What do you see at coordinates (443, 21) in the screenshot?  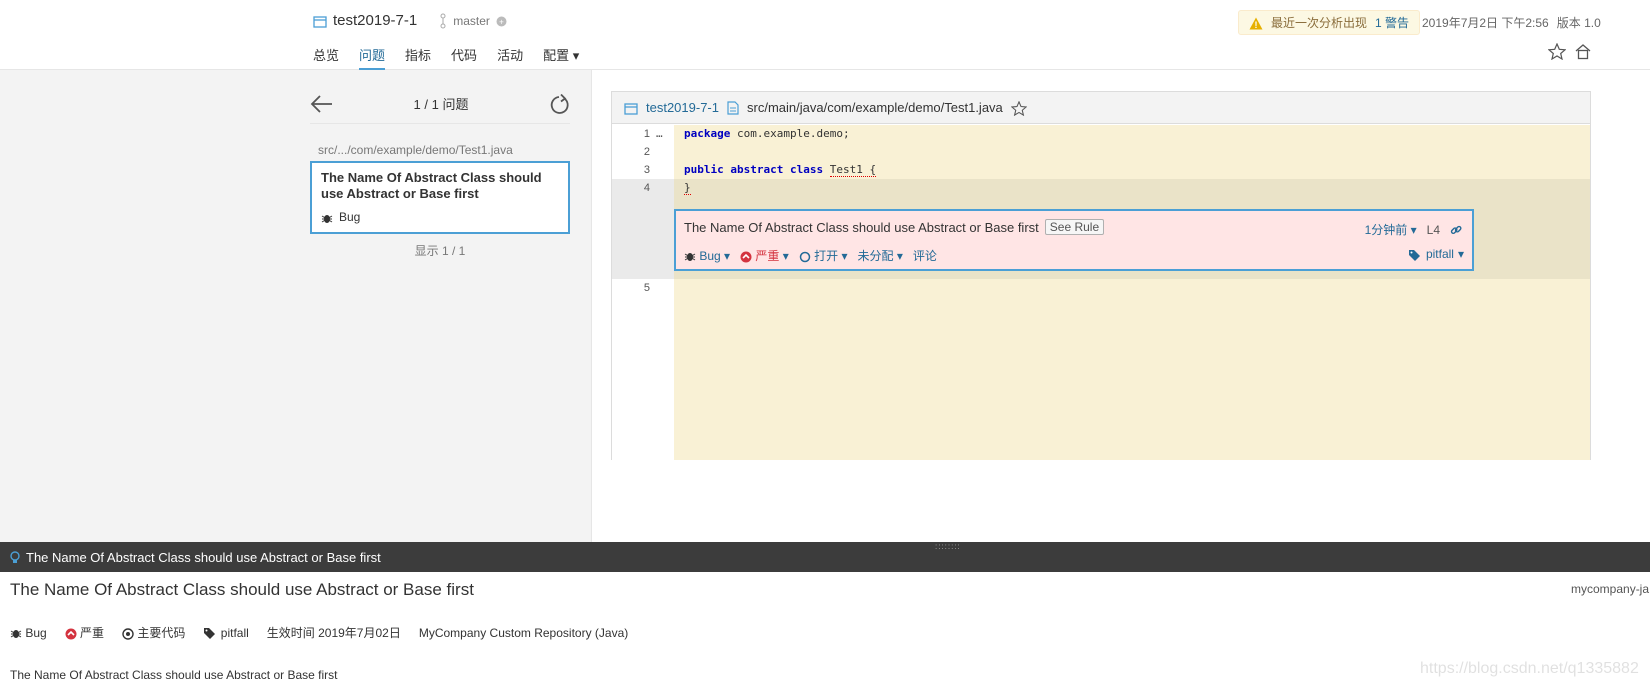 I see `branch-icon` at bounding box center [443, 21].